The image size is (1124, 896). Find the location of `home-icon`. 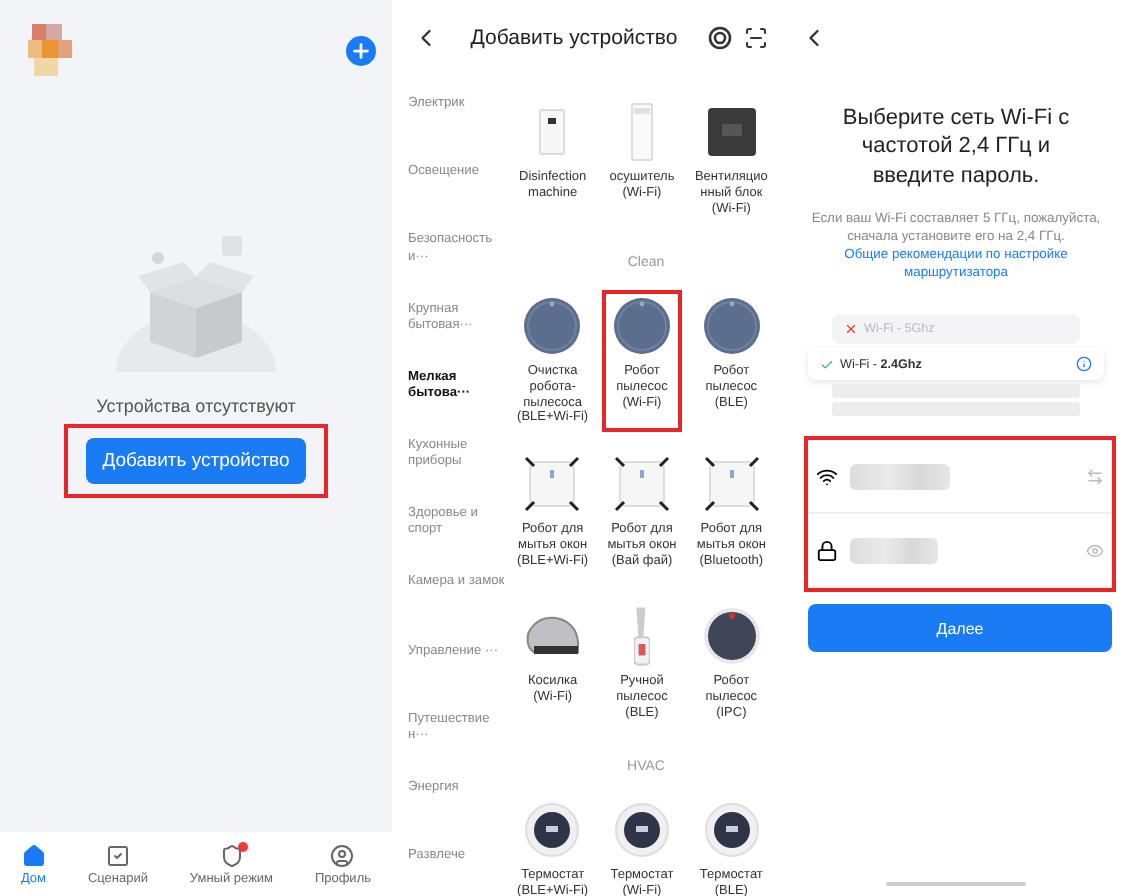

home-icon is located at coordinates (33, 855).